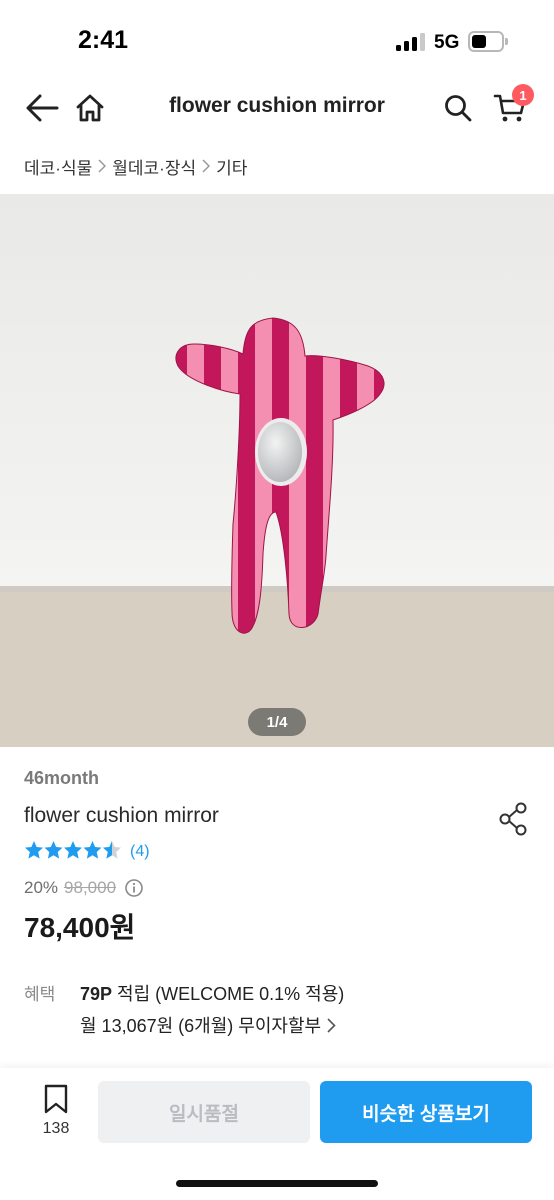 This screenshot has width=554, height=1200. What do you see at coordinates (42, 108) in the screenshot?
I see `back-arrow-icon` at bounding box center [42, 108].